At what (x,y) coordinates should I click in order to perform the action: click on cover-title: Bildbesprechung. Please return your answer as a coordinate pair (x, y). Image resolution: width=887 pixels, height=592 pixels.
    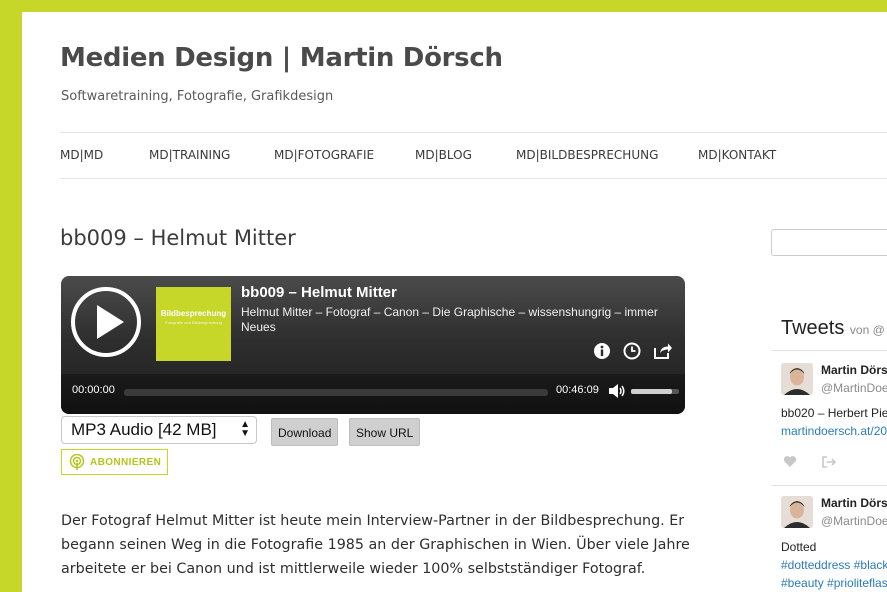
    Looking at the image, I should click on (193, 313).